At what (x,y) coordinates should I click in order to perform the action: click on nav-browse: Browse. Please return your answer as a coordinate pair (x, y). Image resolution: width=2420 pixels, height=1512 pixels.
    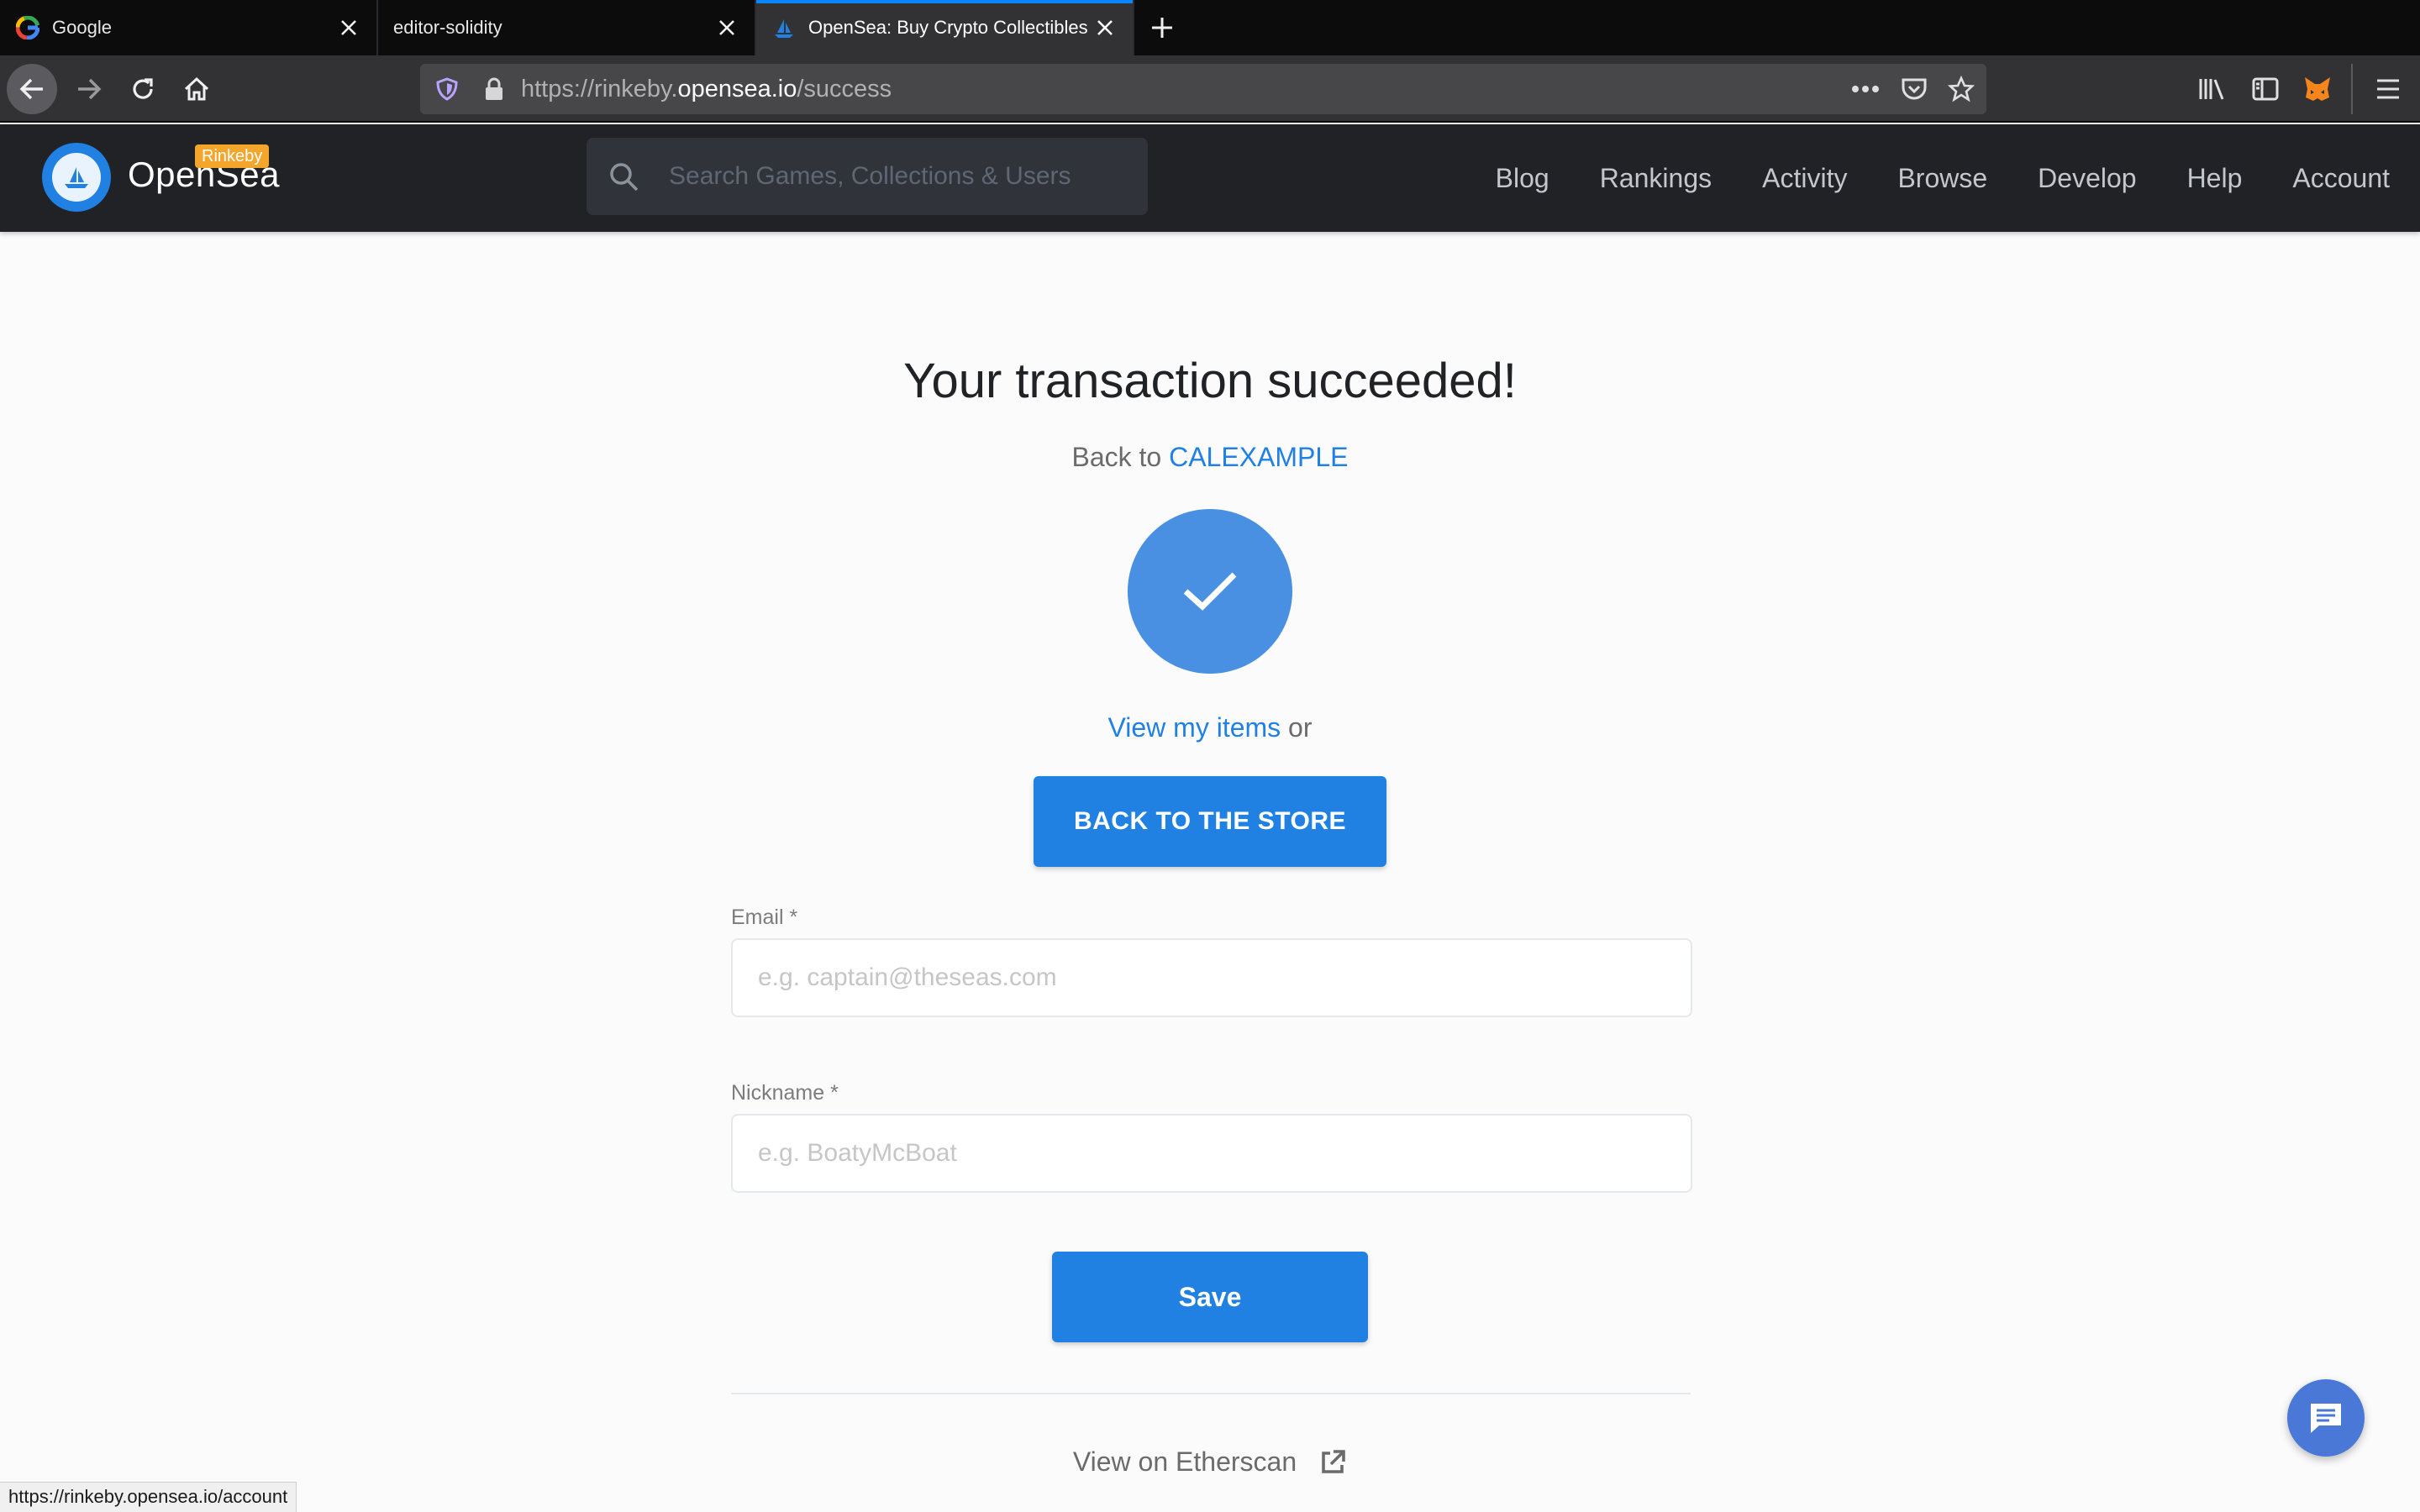
    Looking at the image, I should click on (1942, 178).